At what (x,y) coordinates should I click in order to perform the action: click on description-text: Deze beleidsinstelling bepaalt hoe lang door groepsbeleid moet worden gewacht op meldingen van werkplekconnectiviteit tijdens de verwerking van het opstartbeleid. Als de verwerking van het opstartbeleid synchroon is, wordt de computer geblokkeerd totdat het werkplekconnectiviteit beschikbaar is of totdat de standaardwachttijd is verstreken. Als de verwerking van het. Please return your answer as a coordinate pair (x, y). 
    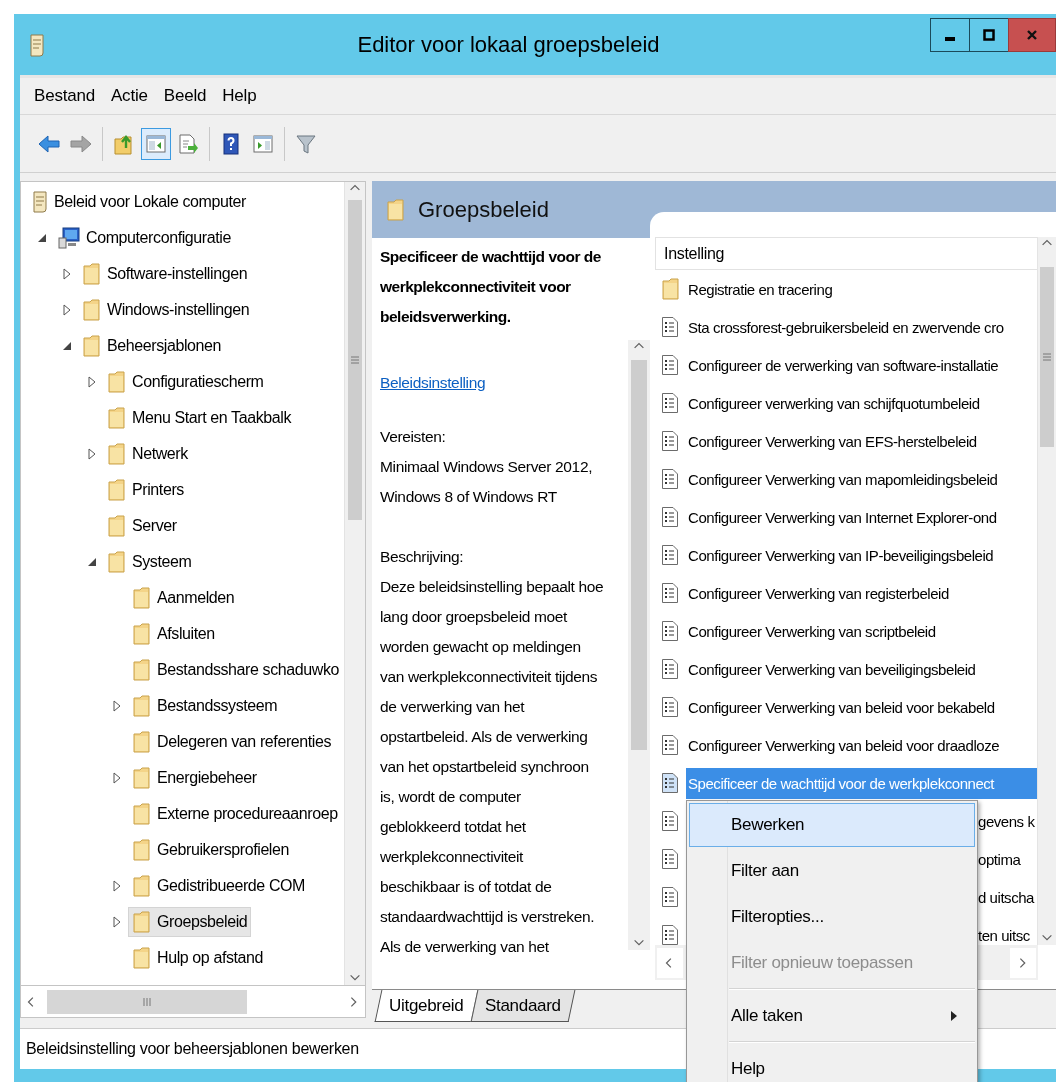
    Looking at the image, I should click on (492, 767).